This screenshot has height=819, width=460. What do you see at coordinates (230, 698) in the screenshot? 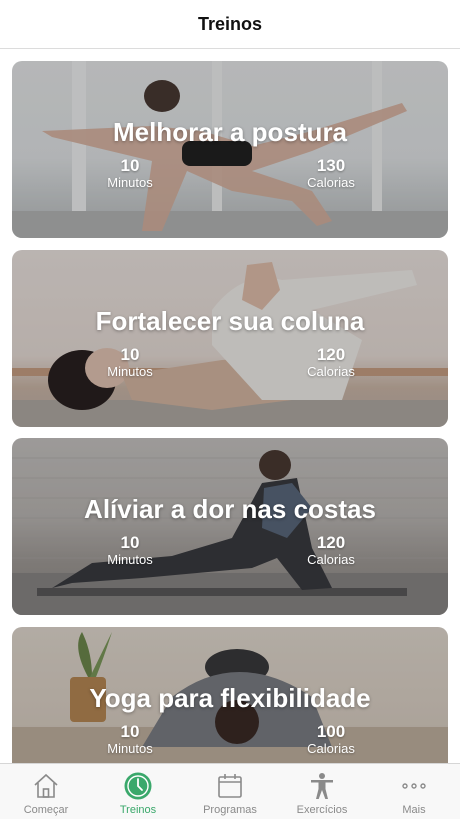
I see `workout-title: Yoga para flexibilidade` at bounding box center [230, 698].